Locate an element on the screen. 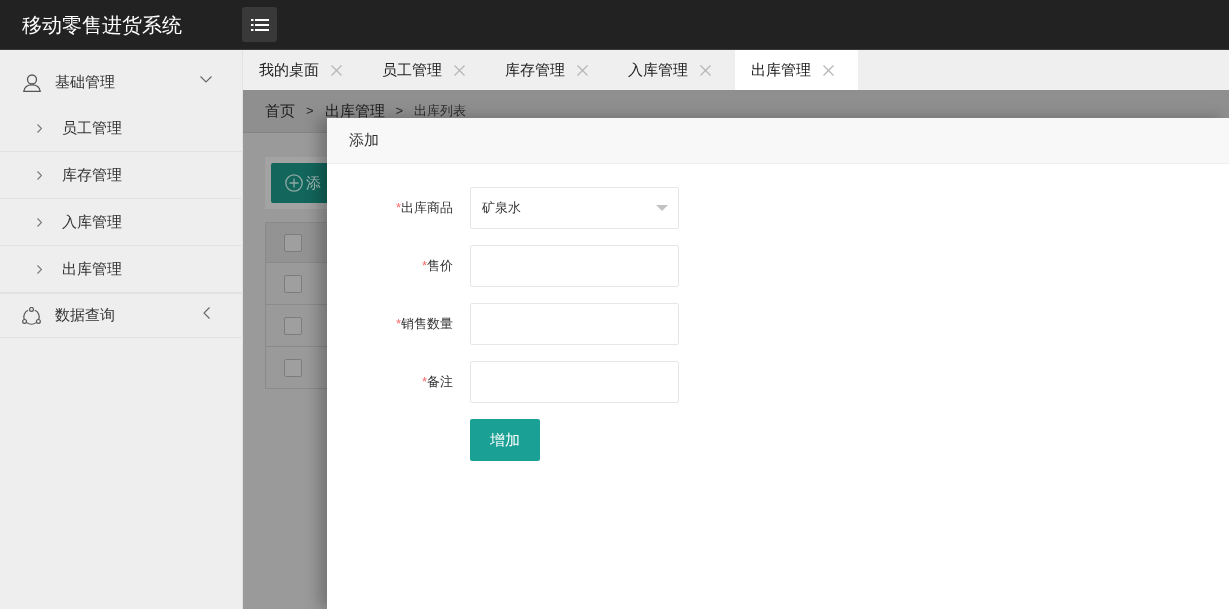 The image size is (1229, 609). sidebar-item: 库存管理 is located at coordinates (121, 175).